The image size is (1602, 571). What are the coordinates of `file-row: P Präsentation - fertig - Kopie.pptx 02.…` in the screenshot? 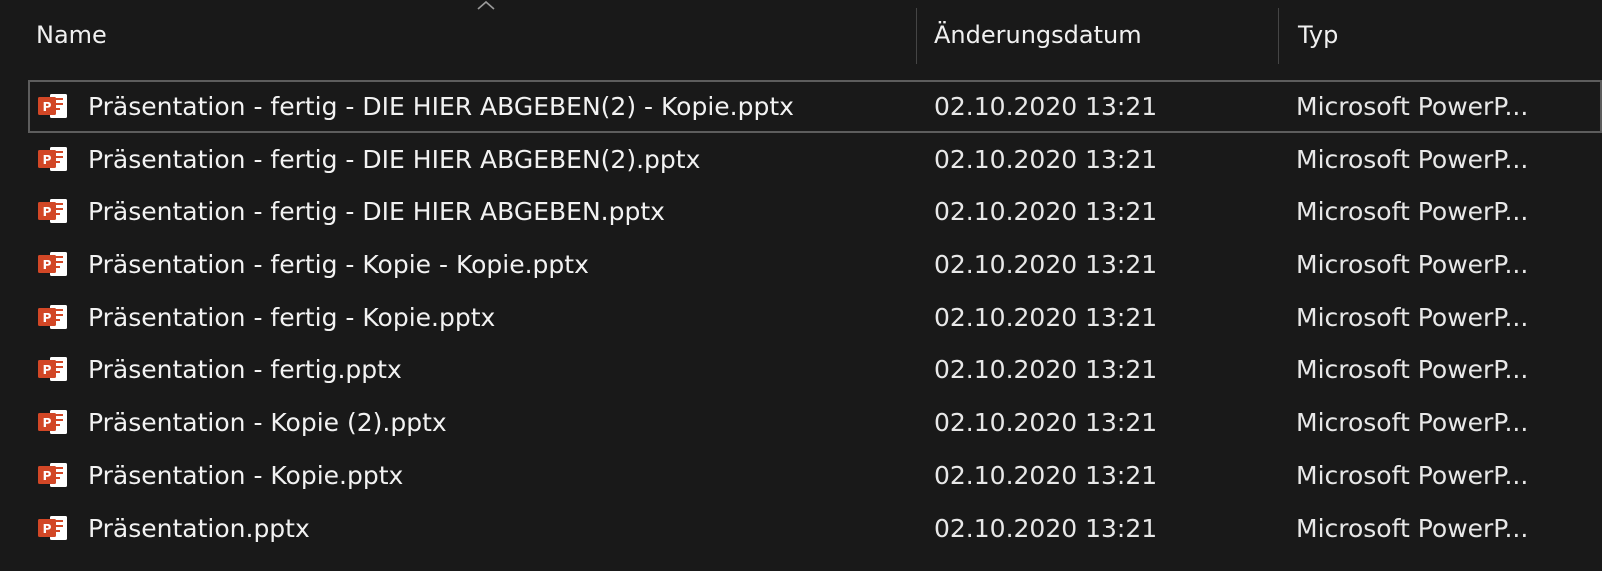 It's located at (815, 317).